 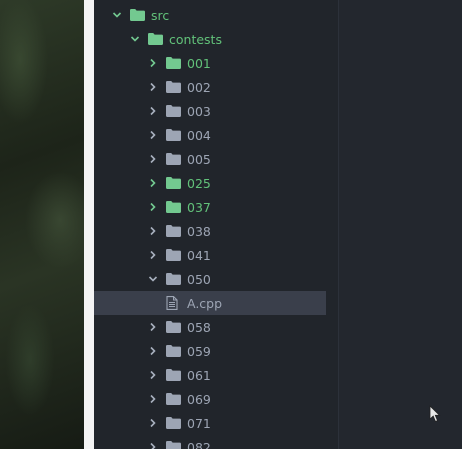 I want to click on folder-item: 050, so click(x=210, y=279).